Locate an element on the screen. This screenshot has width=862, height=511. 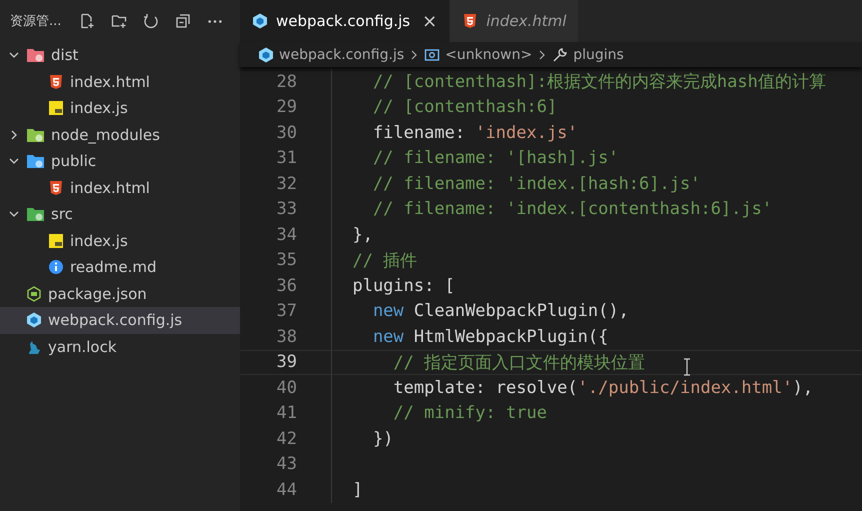
cat-icon is located at coordinates (34, 346).